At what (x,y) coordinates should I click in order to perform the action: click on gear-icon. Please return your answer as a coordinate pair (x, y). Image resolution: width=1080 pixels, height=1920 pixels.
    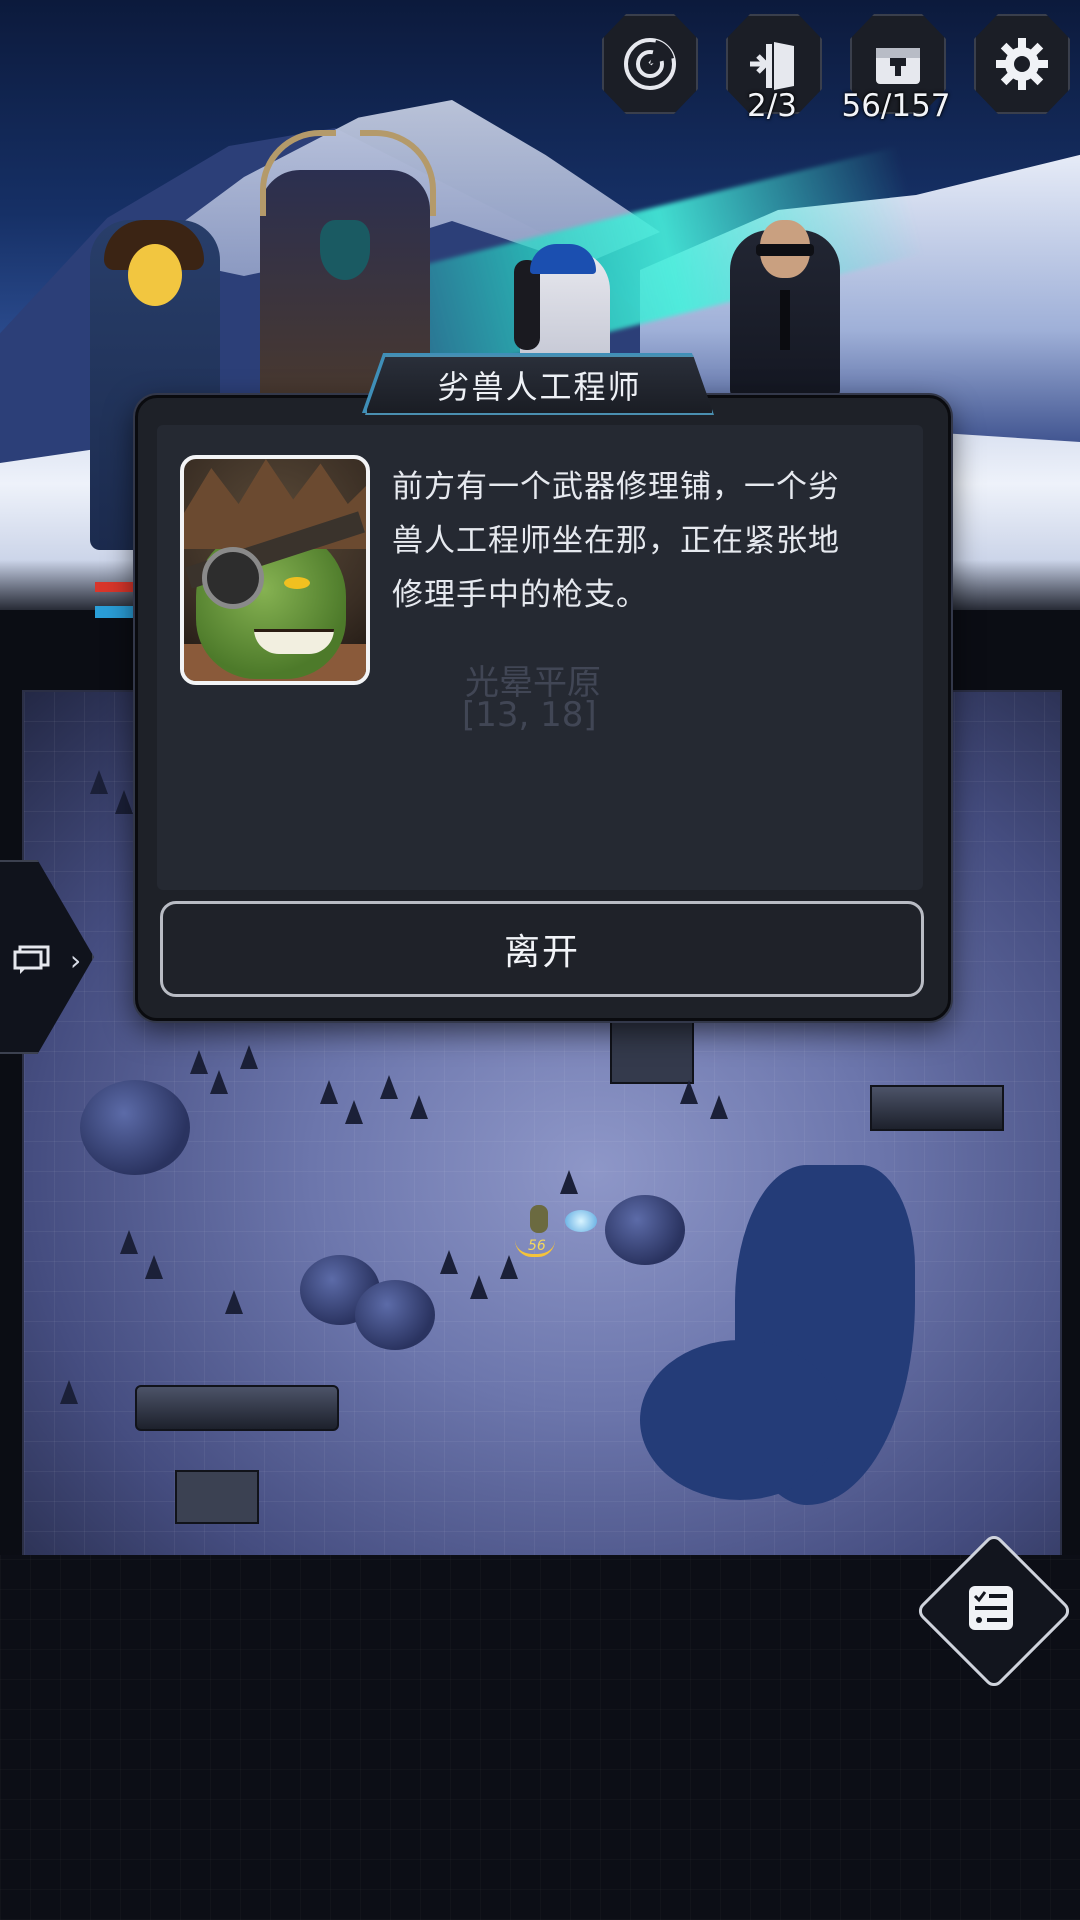
    Looking at the image, I should click on (1022, 64).